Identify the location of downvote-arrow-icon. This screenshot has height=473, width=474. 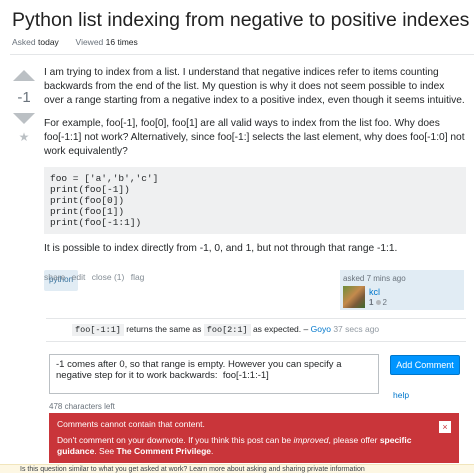
(24, 118).